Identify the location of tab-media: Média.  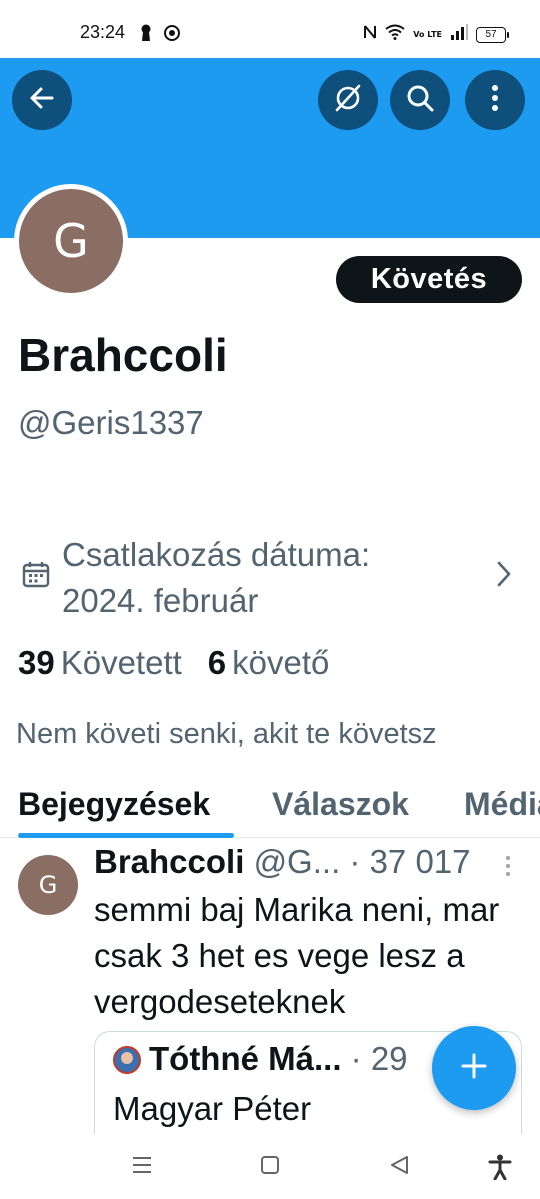
(502, 804).